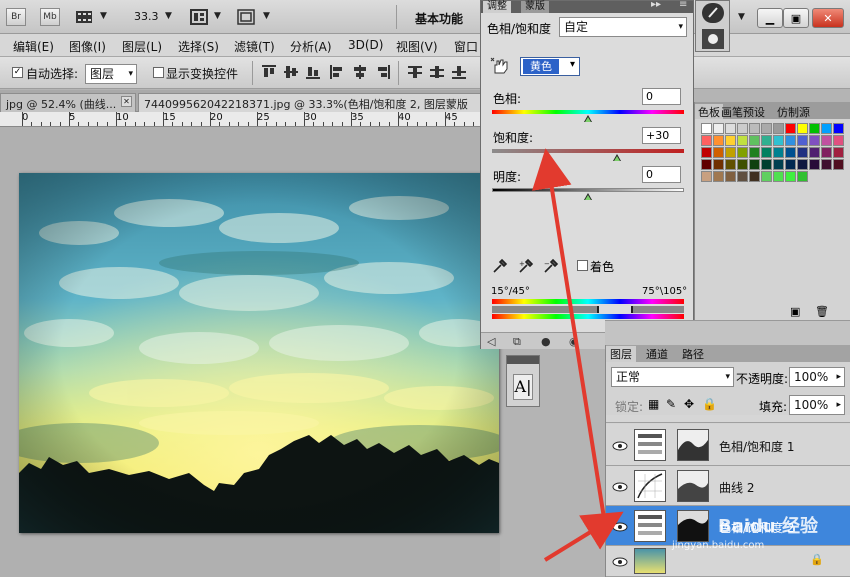 The height and width of the screenshot is (577, 850). What do you see at coordinates (313, 72) in the screenshot?
I see `align-bottom-icon` at bounding box center [313, 72].